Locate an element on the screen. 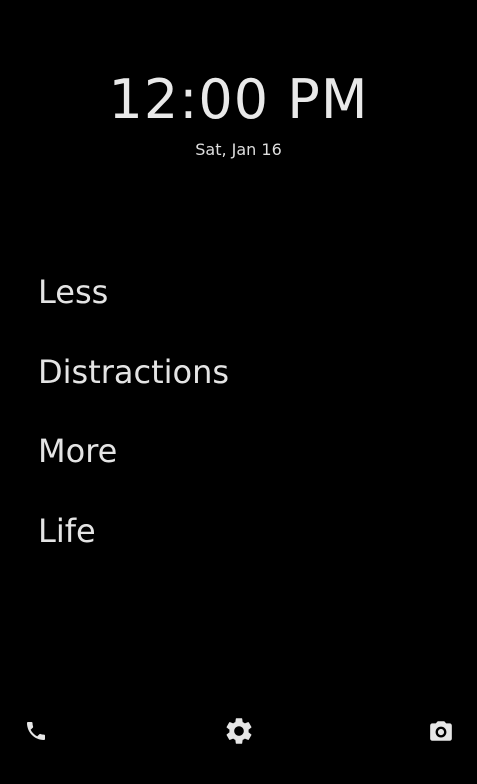 This screenshot has width=477, height=784. app-list-item: Less is located at coordinates (238, 292).